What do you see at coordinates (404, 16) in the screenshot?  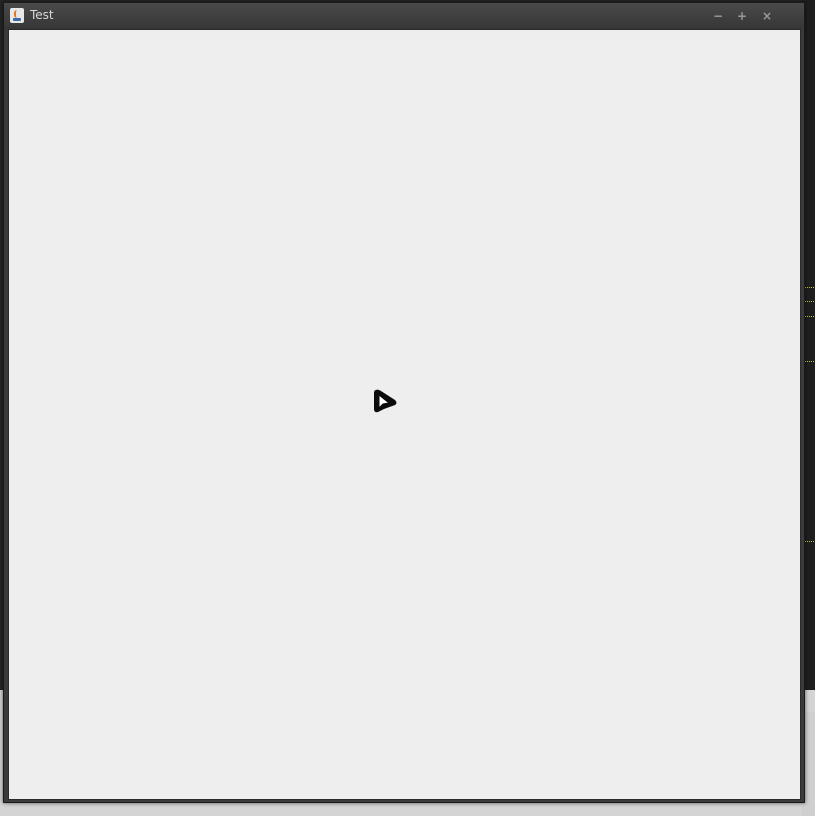 I see `title-bar: Test − + ×` at bounding box center [404, 16].